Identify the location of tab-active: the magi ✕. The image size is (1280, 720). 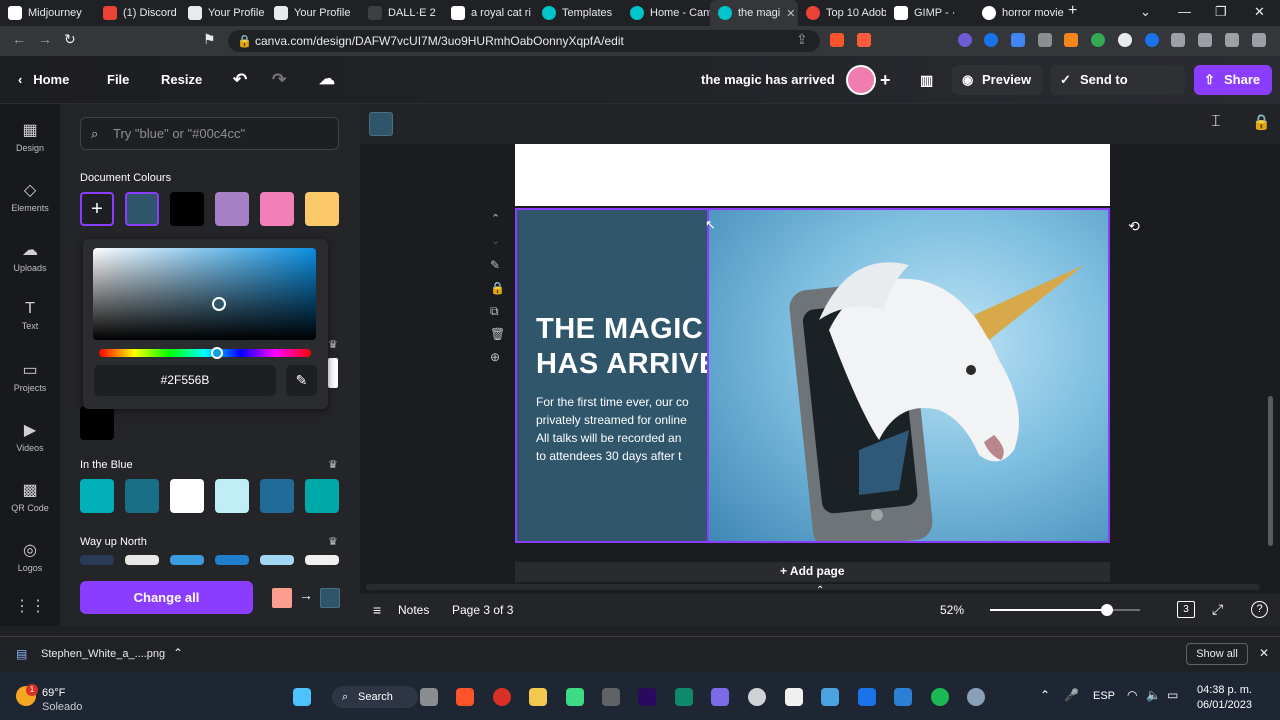
(754, 13).